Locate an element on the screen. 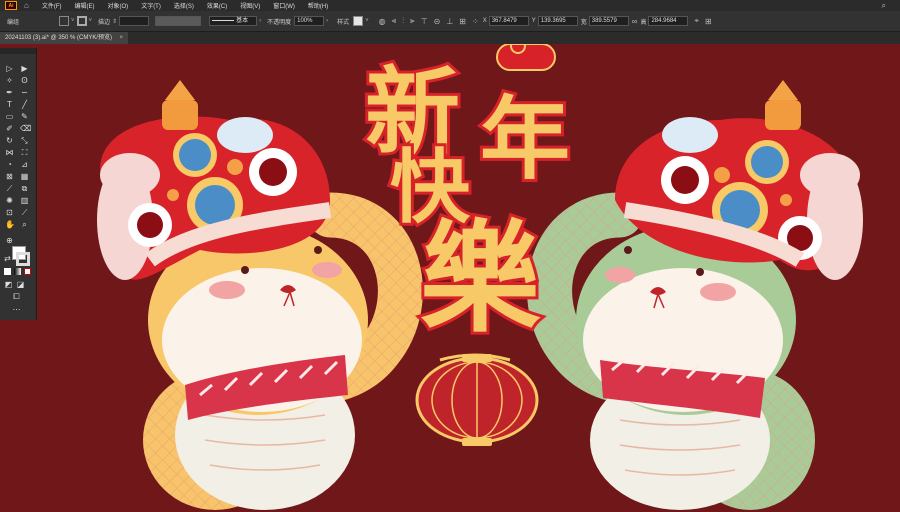 This screenshot has width=900, height=512. width-label: 宽 is located at coordinates (583, 22).